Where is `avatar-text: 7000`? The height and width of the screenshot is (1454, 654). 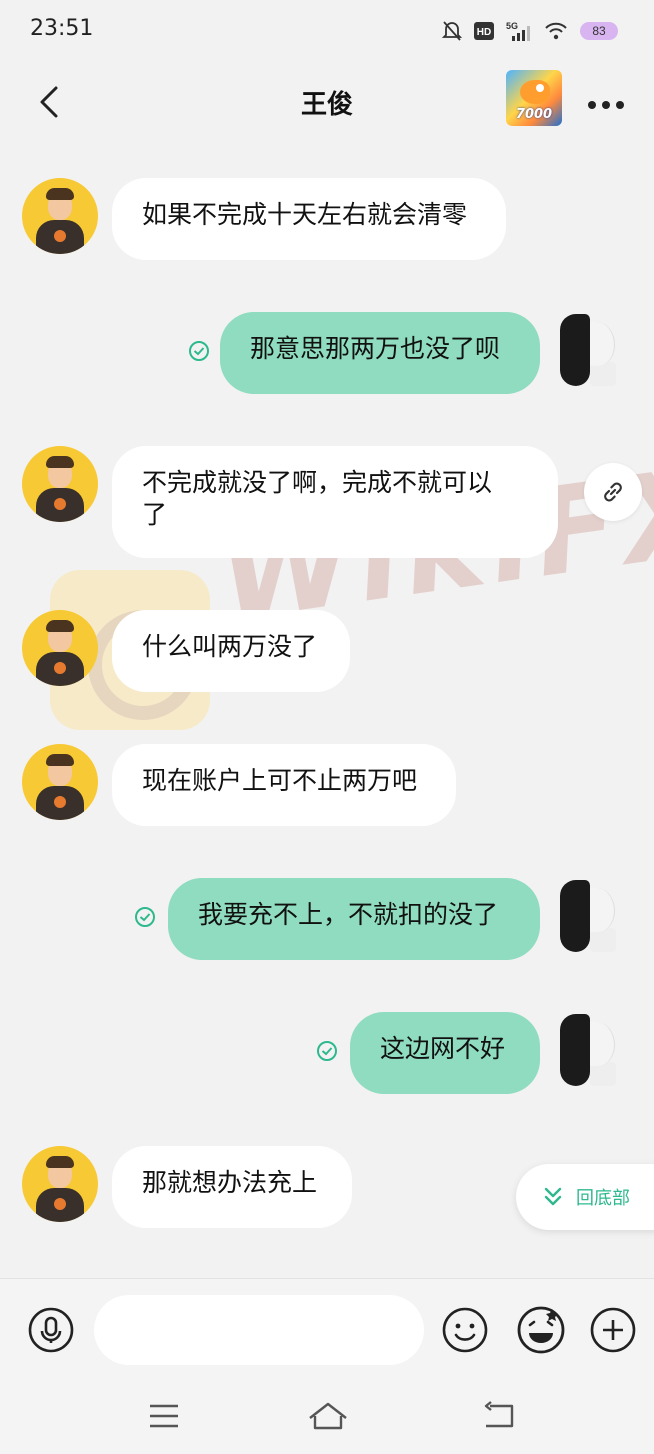 avatar-text: 7000 is located at coordinates (534, 114).